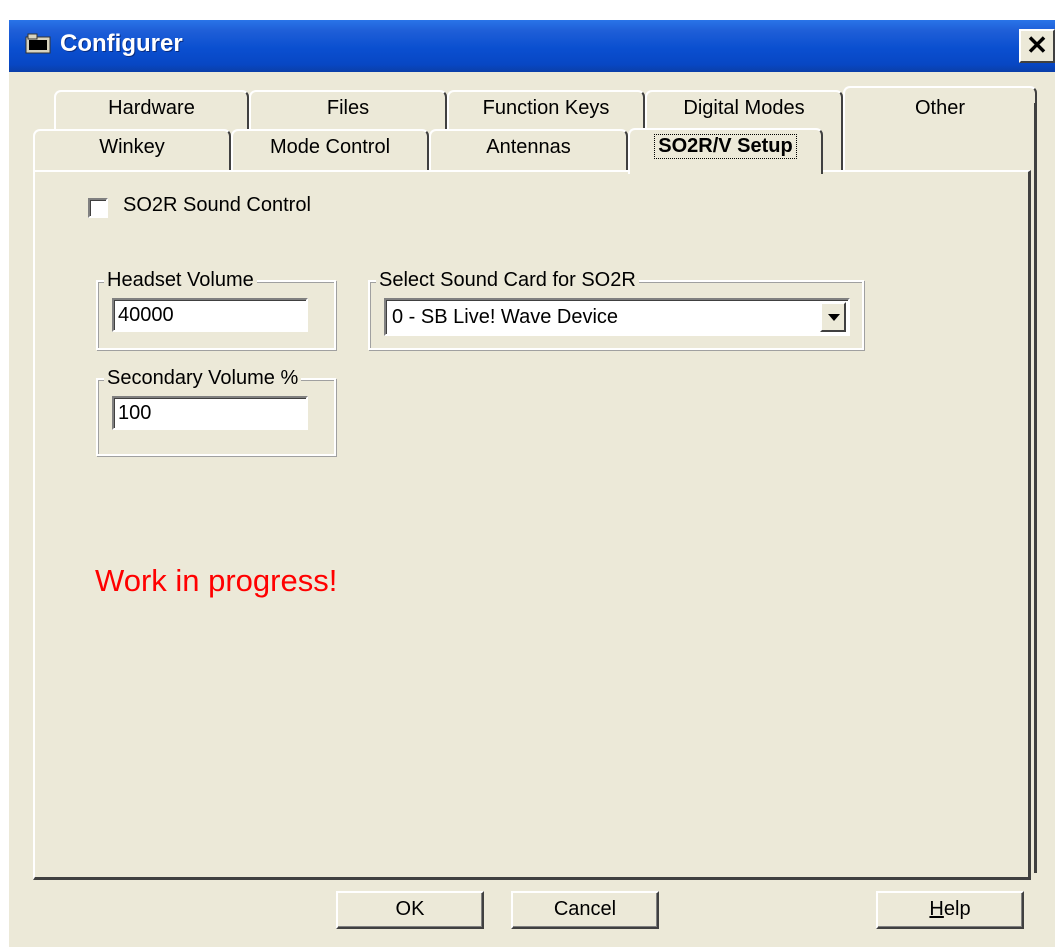 The image size is (1055, 947). I want to click on tab-mode-control: Mode Control, so click(330, 149).